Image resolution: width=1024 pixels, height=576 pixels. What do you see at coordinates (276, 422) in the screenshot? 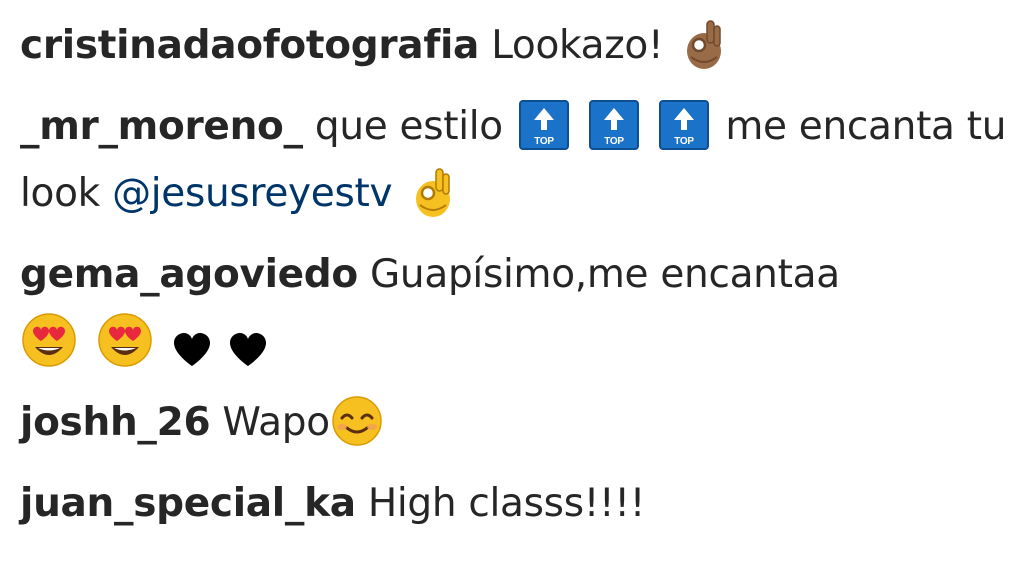
I see `comment-text: Wapo` at bounding box center [276, 422].